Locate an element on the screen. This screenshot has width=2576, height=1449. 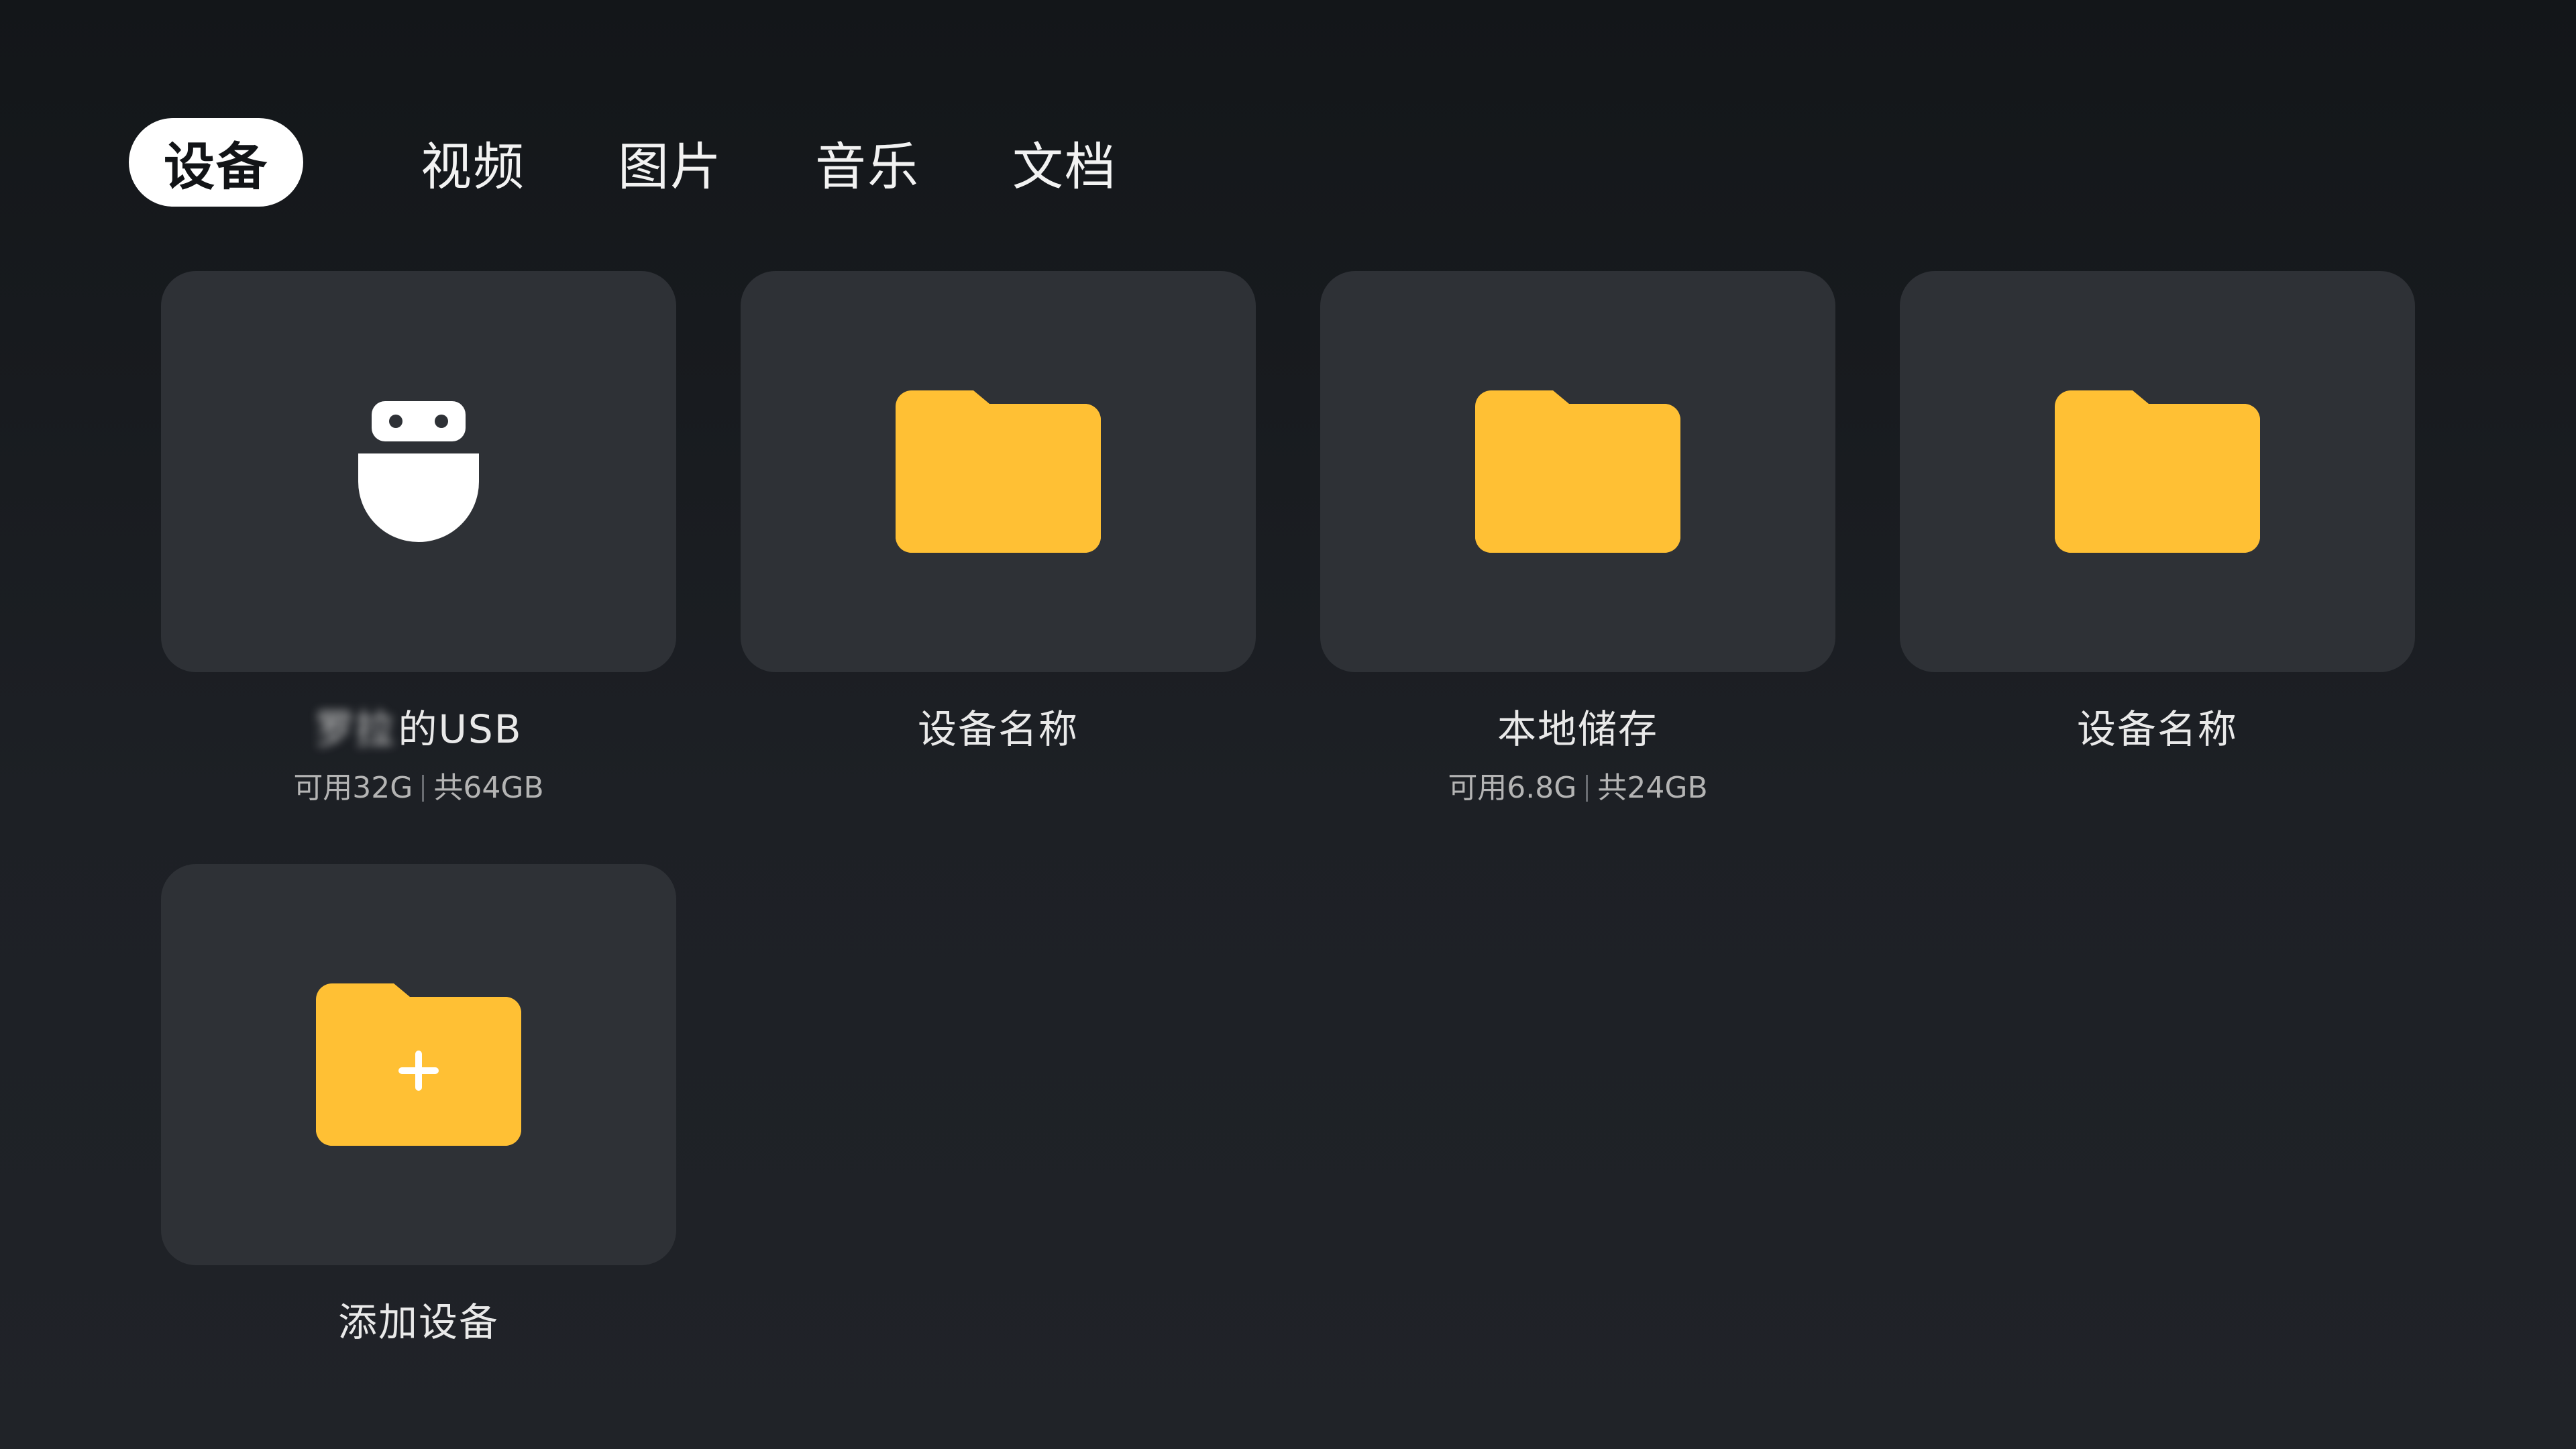
tab-documents: 文档 is located at coordinates (1064, 162).